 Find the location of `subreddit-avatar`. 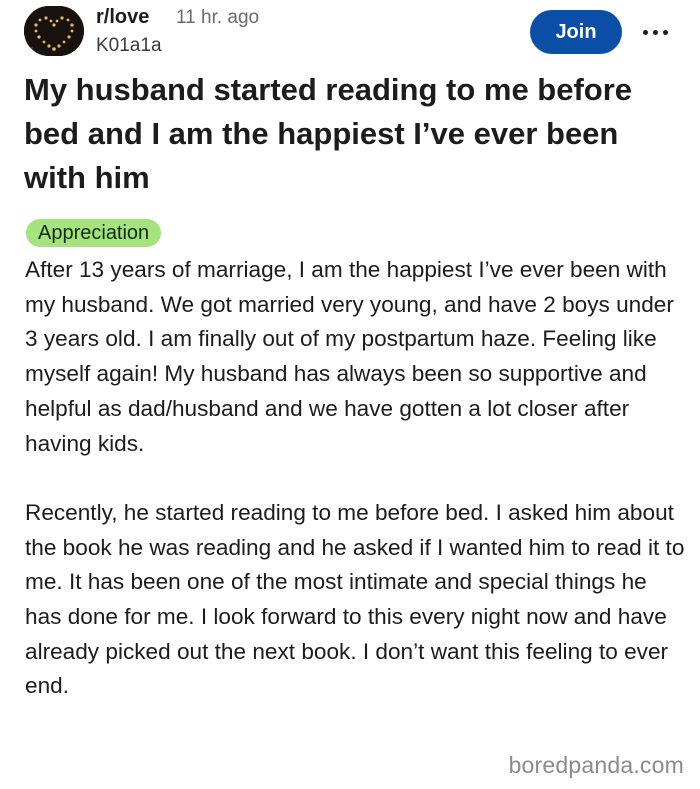

subreddit-avatar is located at coordinates (54, 31).